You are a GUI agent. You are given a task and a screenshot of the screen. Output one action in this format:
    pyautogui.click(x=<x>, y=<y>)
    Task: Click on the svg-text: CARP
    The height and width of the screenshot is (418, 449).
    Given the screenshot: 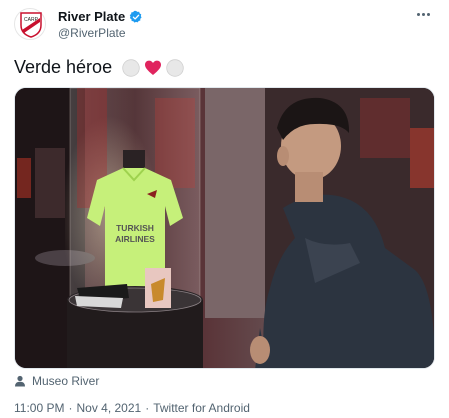 What is the action you would take?
    pyautogui.click(x=31, y=20)
    